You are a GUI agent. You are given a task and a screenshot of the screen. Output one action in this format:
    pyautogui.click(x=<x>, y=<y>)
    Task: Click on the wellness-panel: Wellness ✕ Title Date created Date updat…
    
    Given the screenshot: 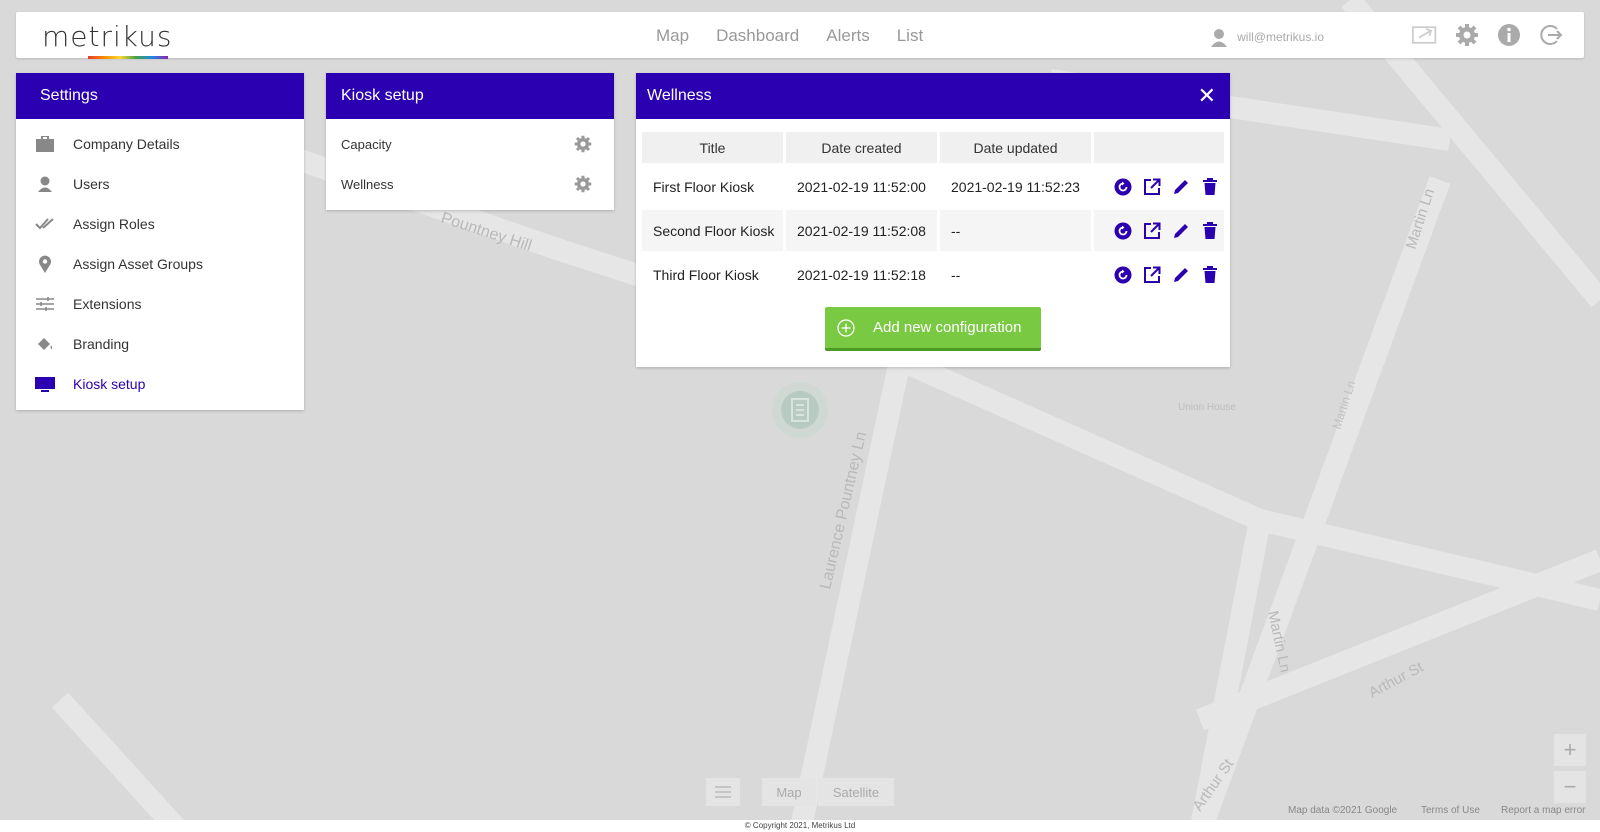 What is the action you would take?
    pyautogui.click(x=933, y=220)
    